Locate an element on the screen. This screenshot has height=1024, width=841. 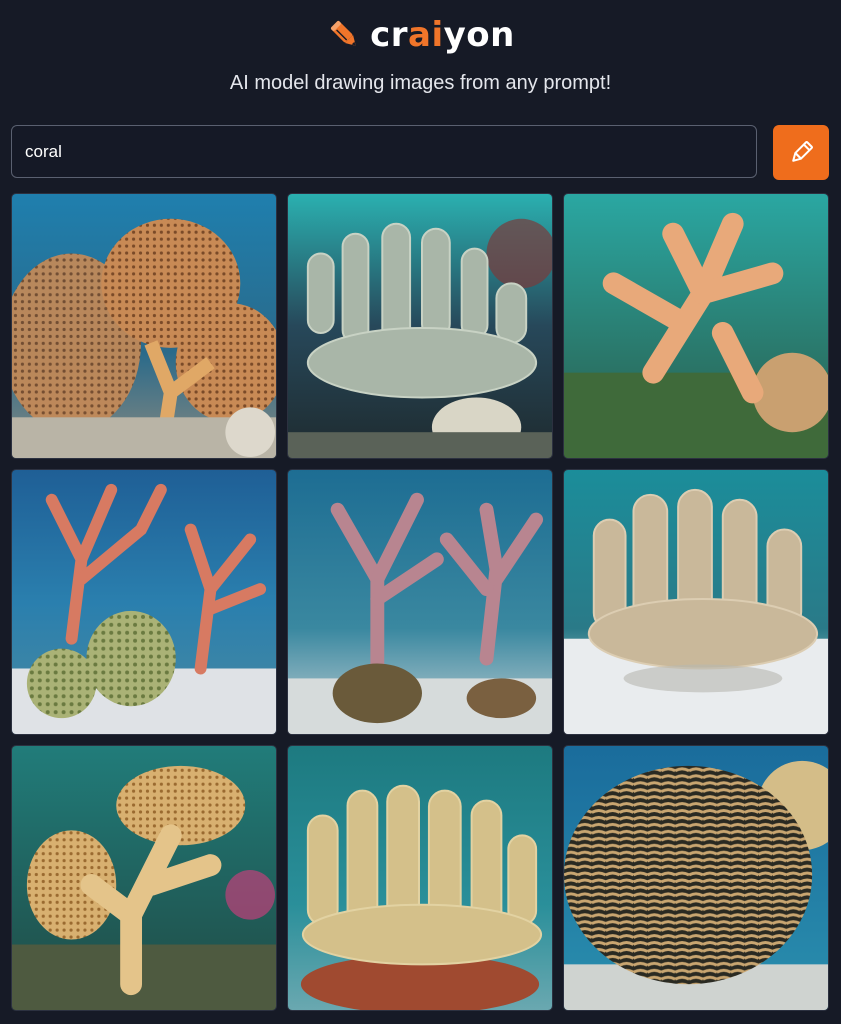
tagline: AI model drawing images from any prompt! is located at coordinates (420, 83).